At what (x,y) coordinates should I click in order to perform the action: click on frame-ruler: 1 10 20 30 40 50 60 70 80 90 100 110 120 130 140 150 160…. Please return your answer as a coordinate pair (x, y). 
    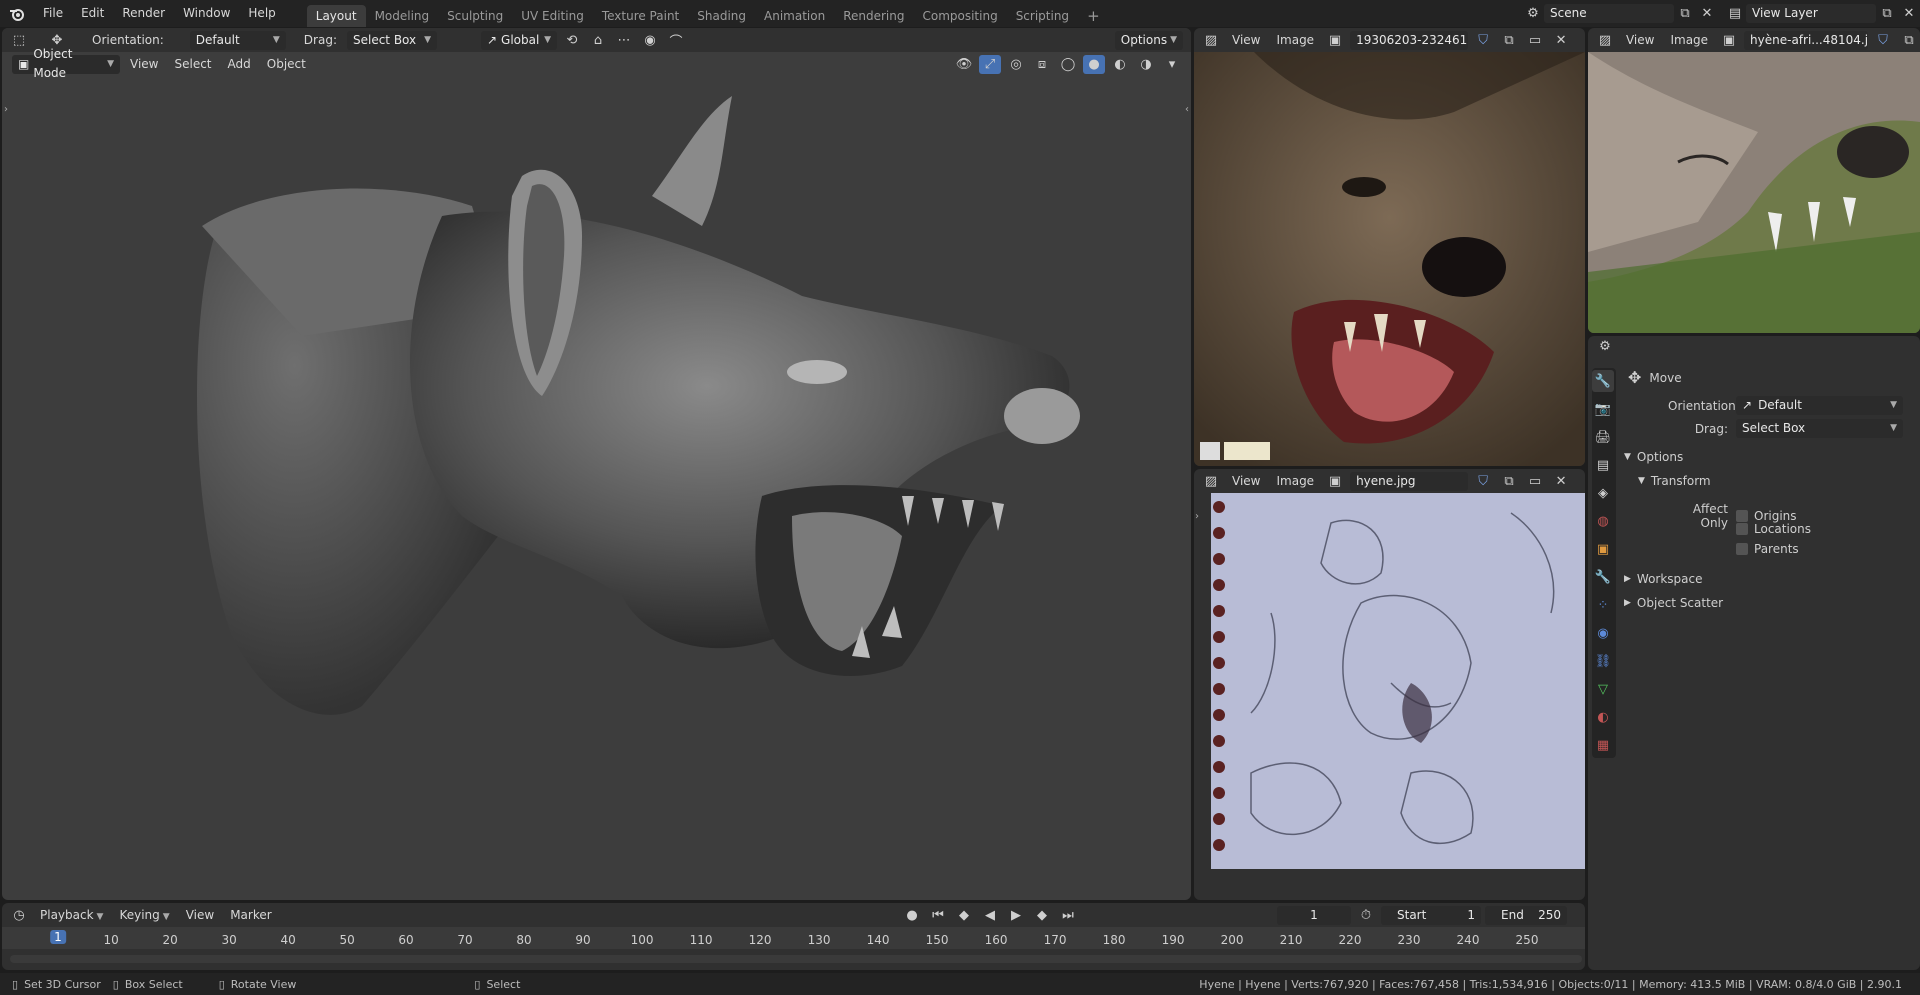
    Looking at the image, I should click on (793, 938).